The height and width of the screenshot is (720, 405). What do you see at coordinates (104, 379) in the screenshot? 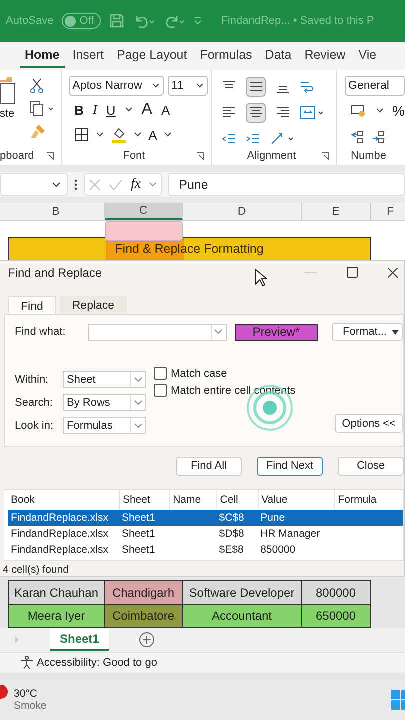
I see `option-select: Sheet` at bounding box center [104, 379].